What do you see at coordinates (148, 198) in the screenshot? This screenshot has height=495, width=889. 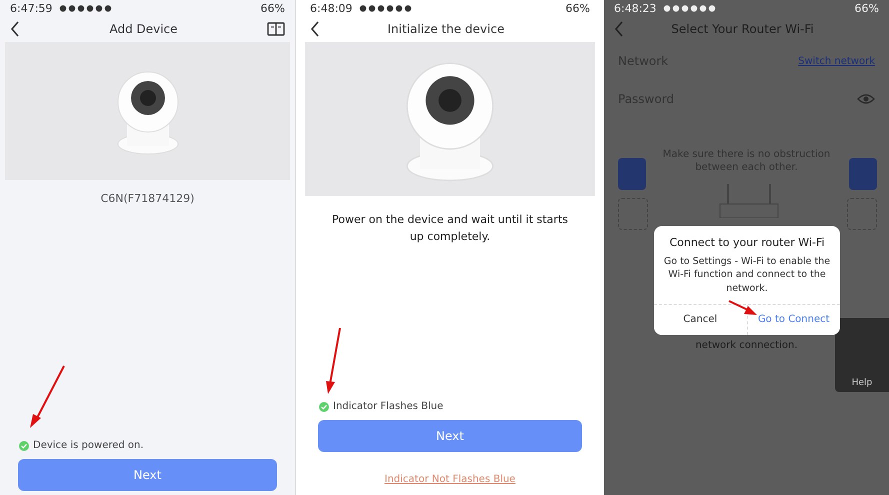 I see `device-model: C6N(F71874129)` at bounding box center [148, 198].